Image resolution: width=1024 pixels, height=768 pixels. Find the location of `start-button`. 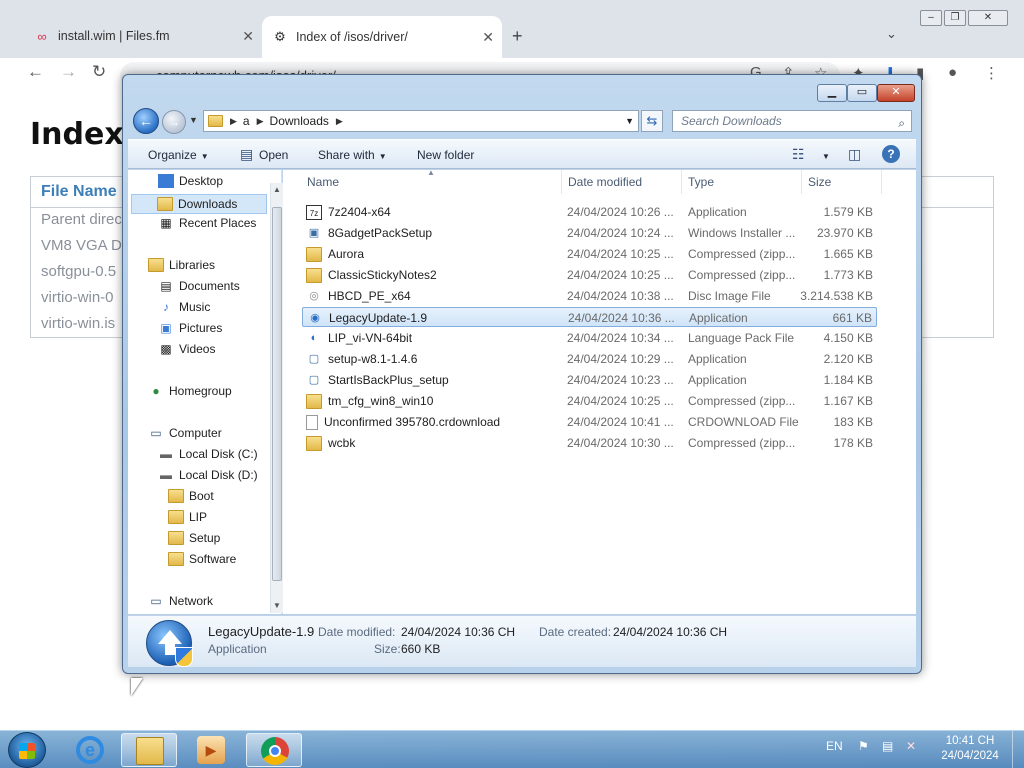

start-button is located at coordinates (27, 750).